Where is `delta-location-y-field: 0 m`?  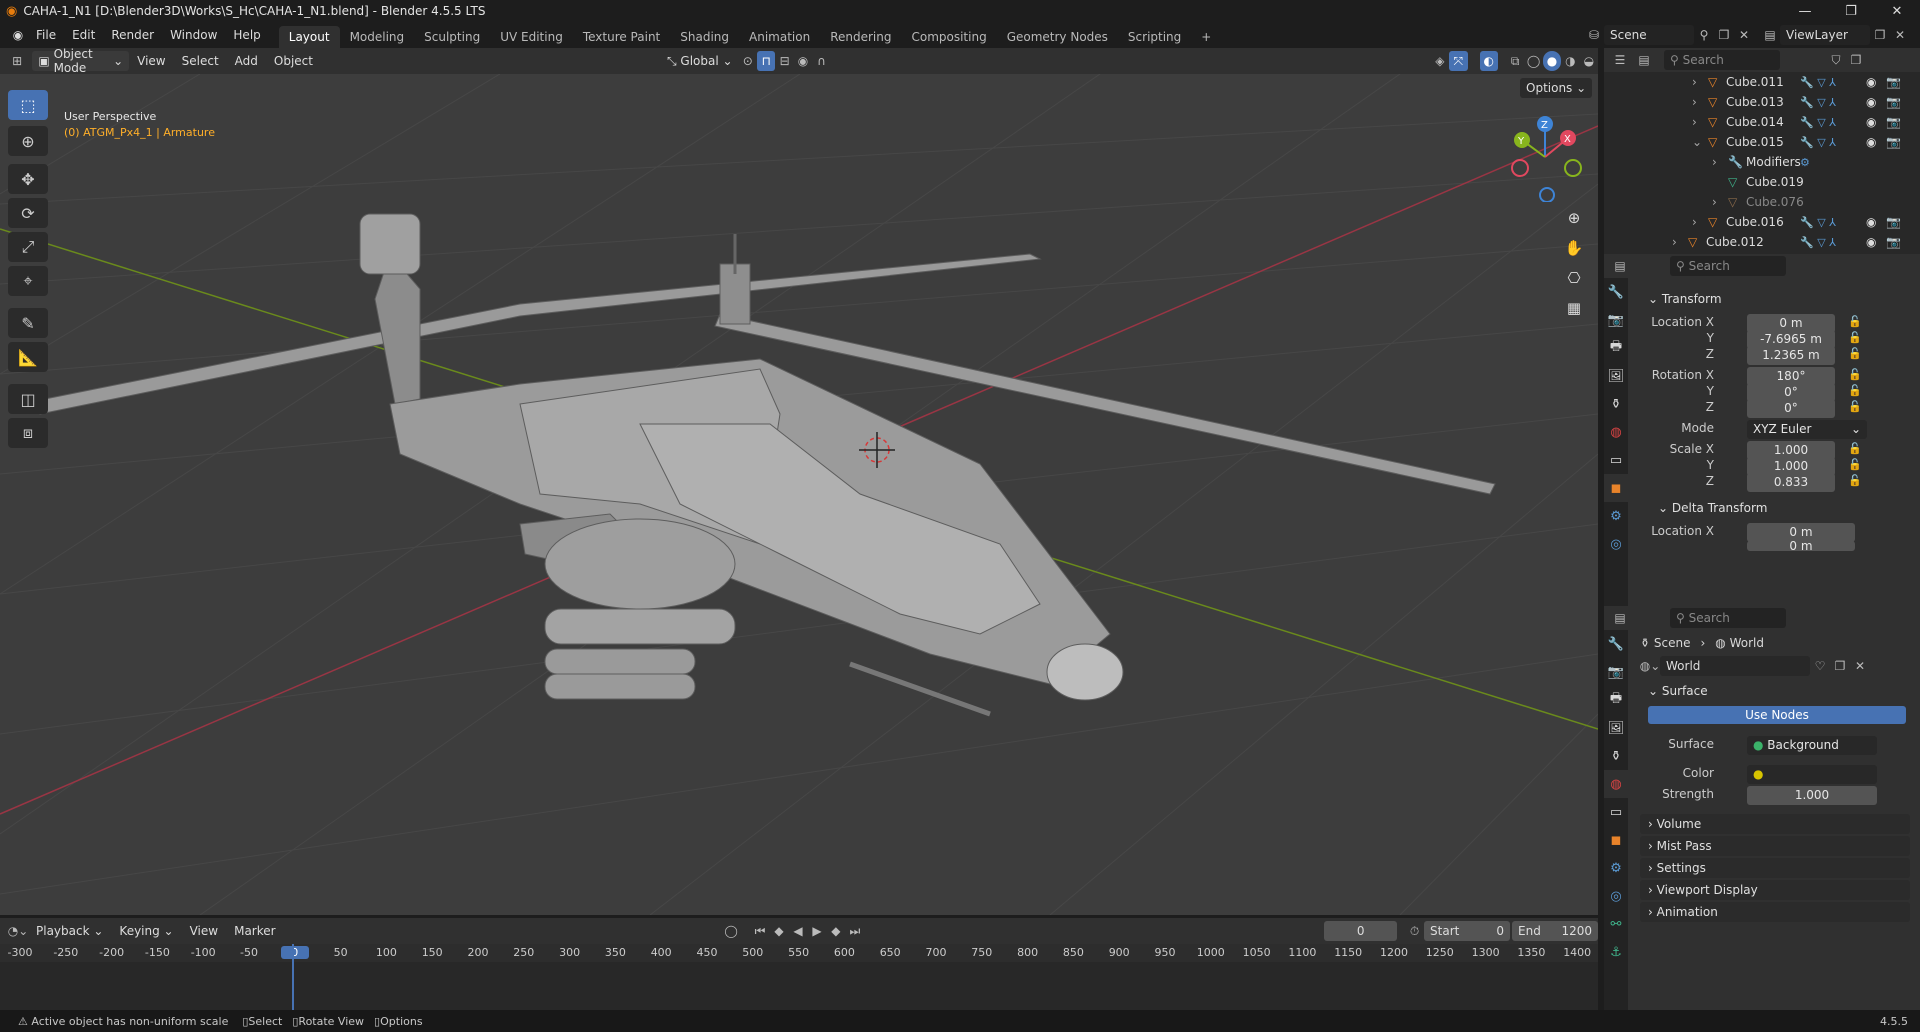
delta-location-y-field: 0 m is located at coordinates (1801, 546).